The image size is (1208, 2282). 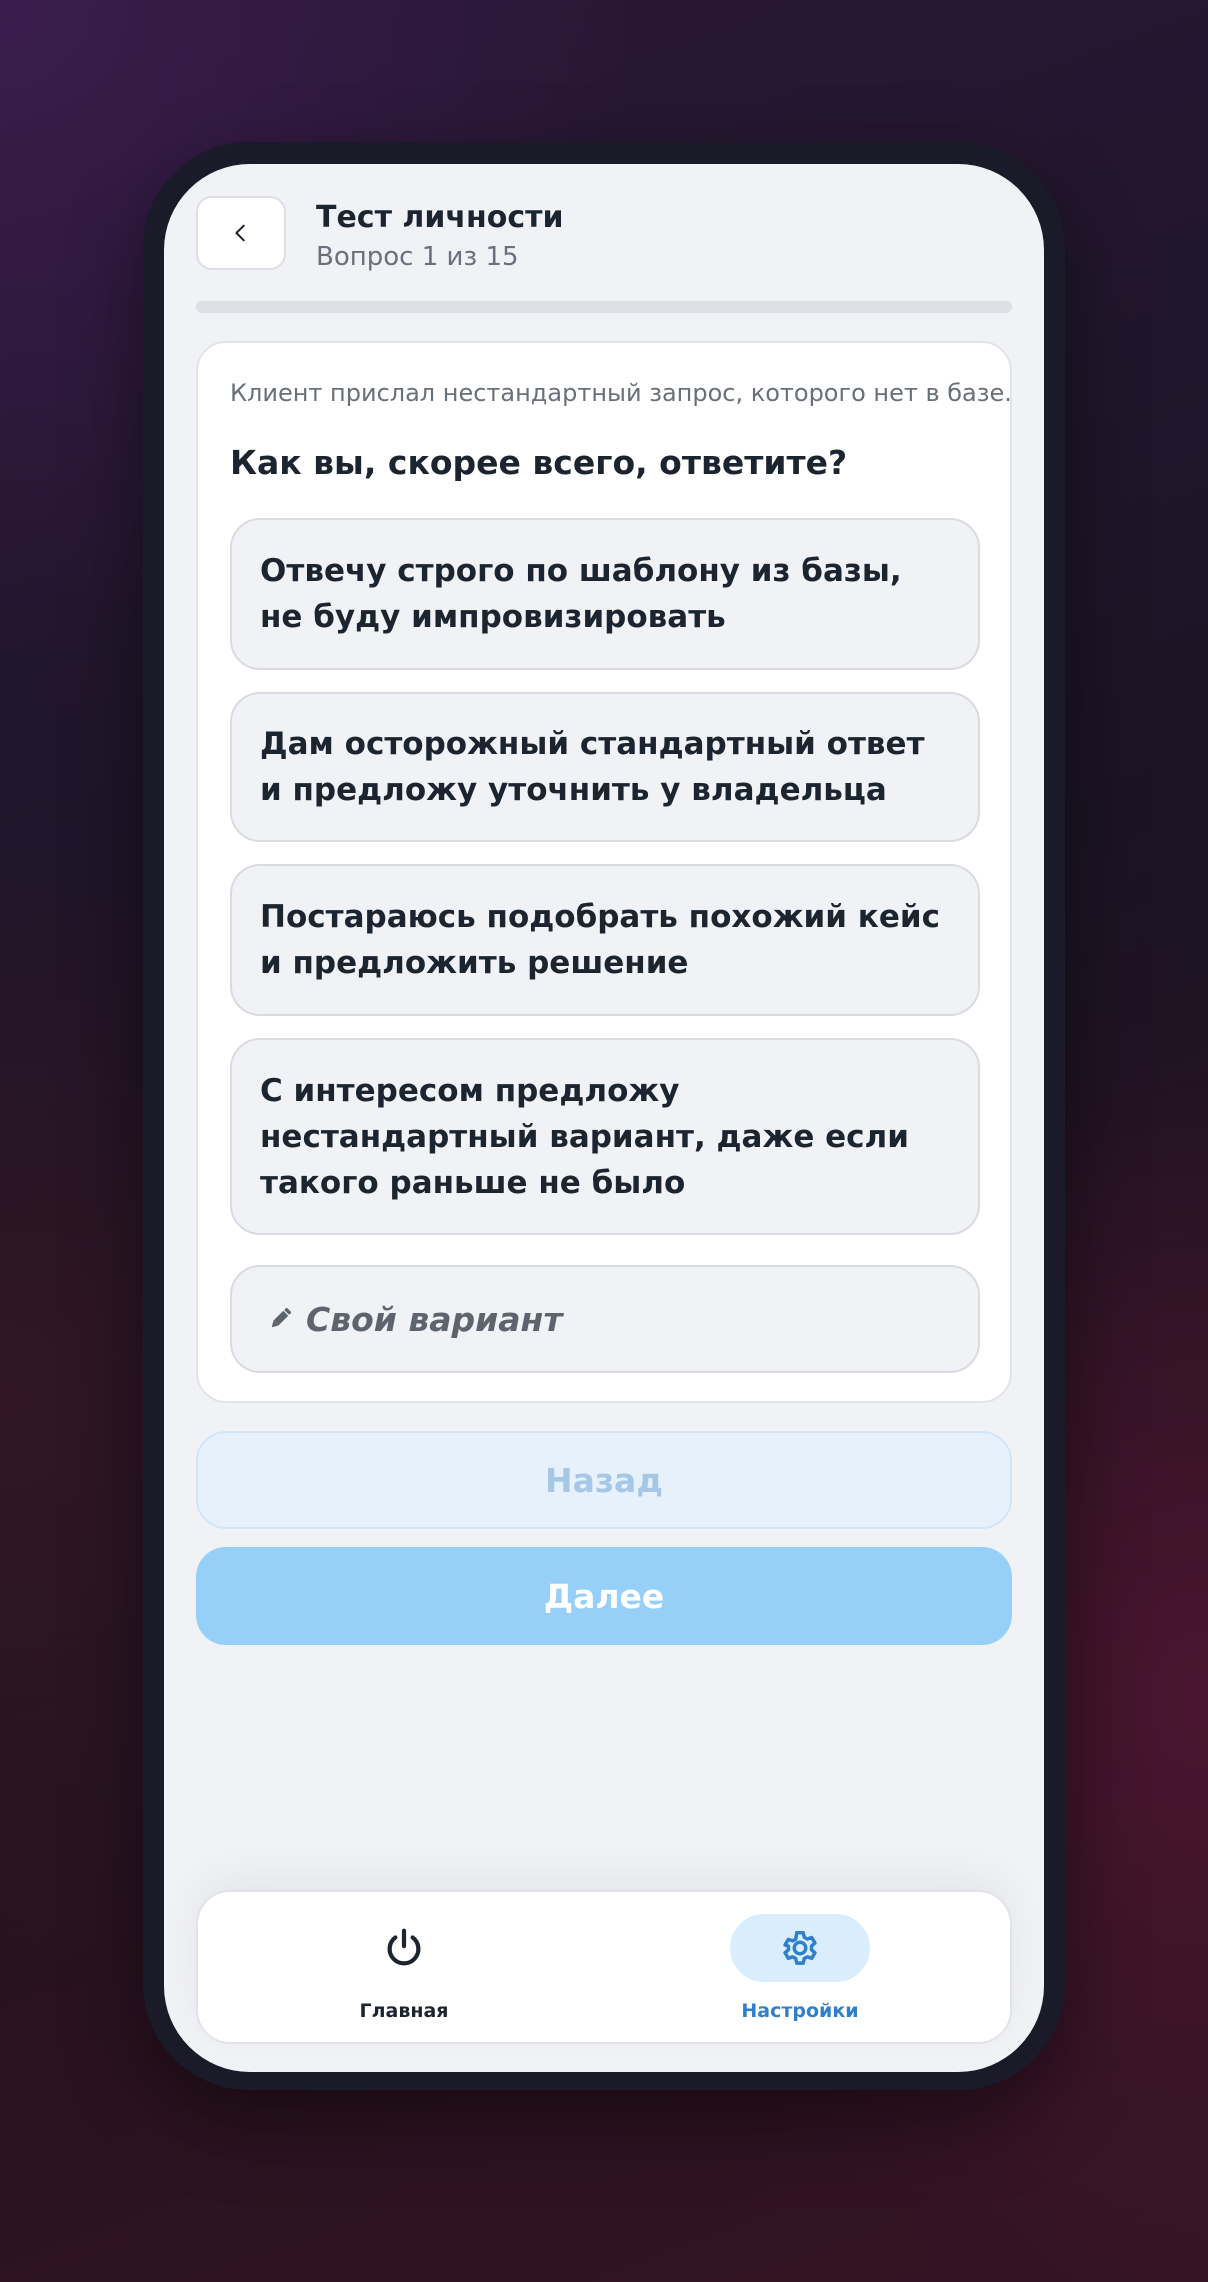 What do you see at coordinates (404, 2011) in the screenshot?
I see `tab-home-label: Главная` at bounding box center [404, 2011].